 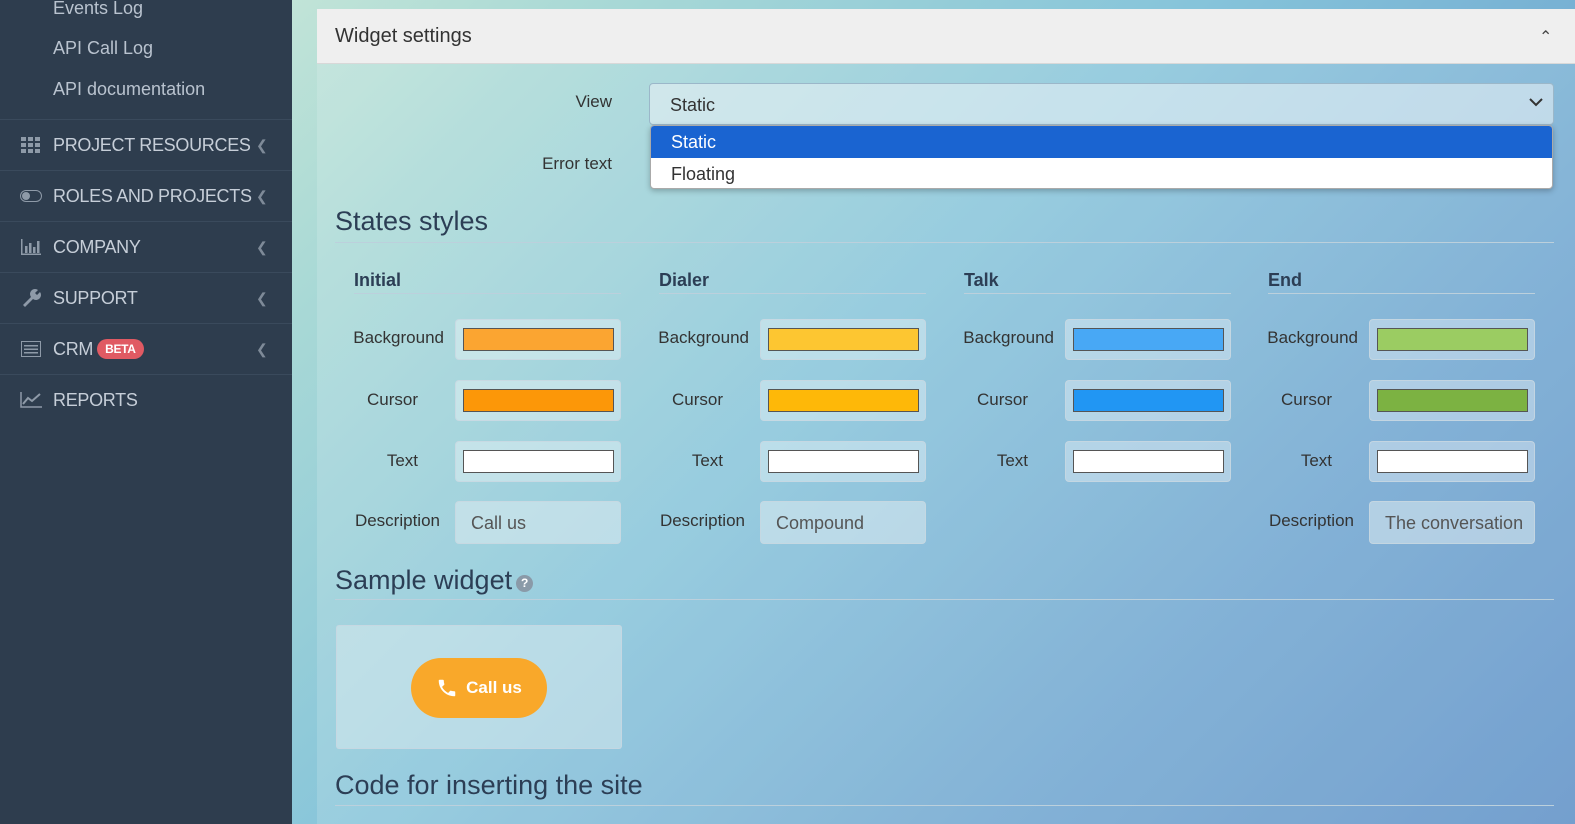 I want to click on end-text-color, so click(x=1452, y=461).